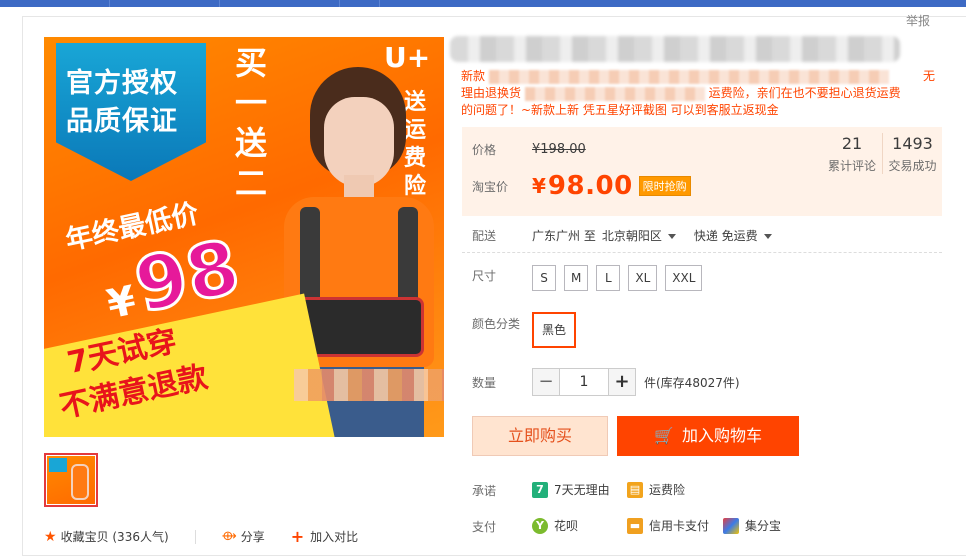 The image size is (966, 556). I want to click on blurred-watermark, so click(369, 385).